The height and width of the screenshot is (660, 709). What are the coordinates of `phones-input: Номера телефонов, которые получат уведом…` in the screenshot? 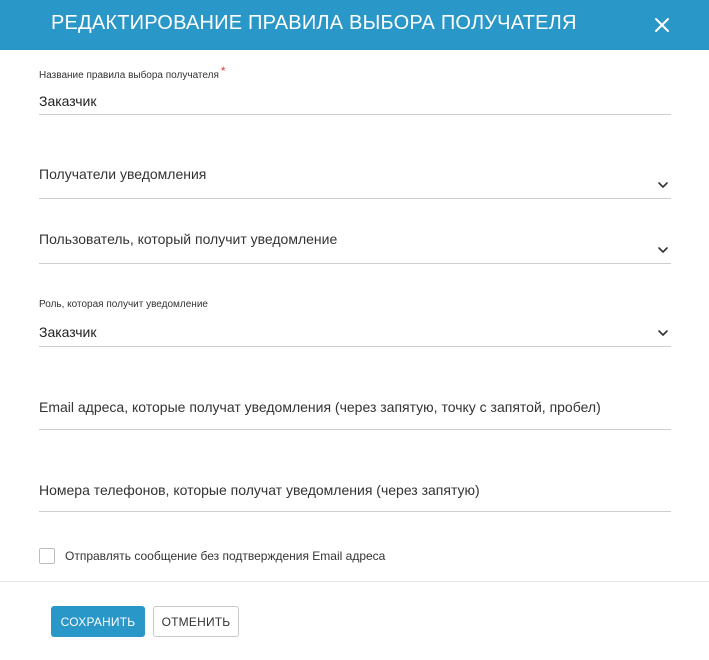 It's located at (355, 493).